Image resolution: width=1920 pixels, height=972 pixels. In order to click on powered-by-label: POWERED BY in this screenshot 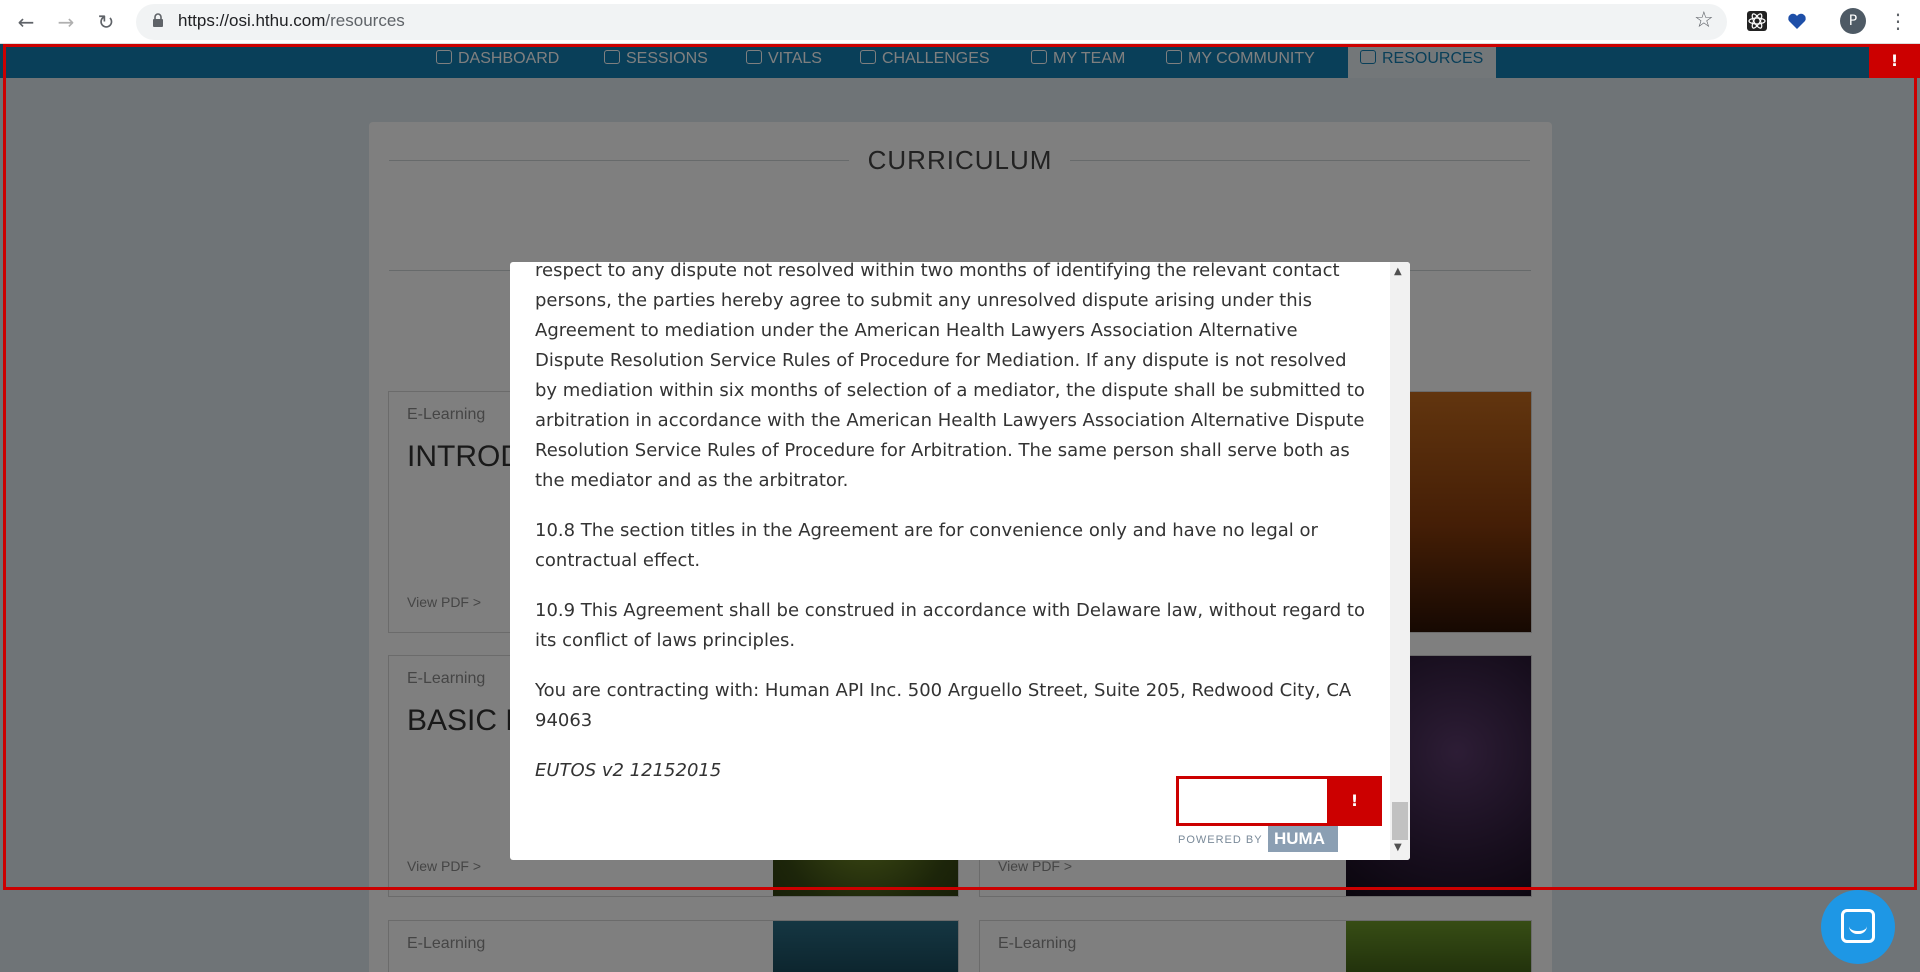, I will do `click(1220, 840)`.